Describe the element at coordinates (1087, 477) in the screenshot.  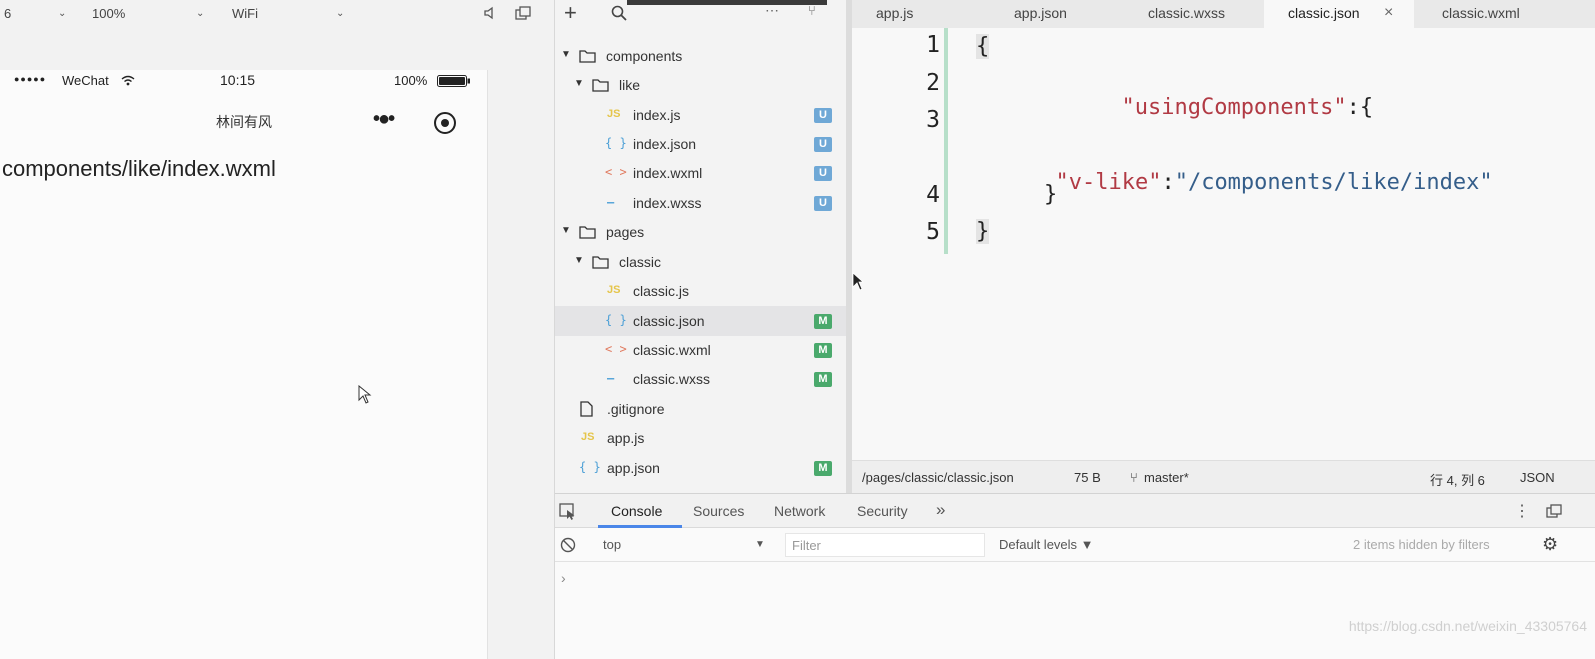
I see `file-size: 75 B` at that location.